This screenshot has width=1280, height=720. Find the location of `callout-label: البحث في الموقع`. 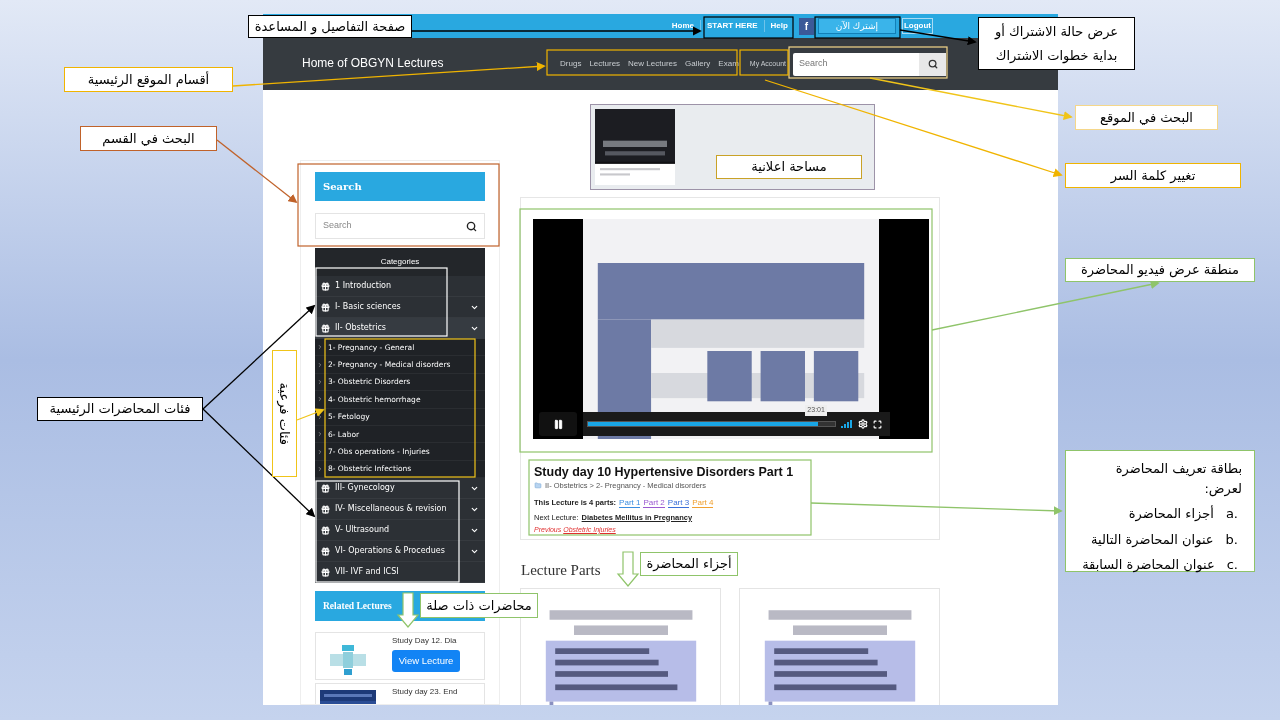

callout-label: البحث في الموقع is located at coordinates (1146, 117).